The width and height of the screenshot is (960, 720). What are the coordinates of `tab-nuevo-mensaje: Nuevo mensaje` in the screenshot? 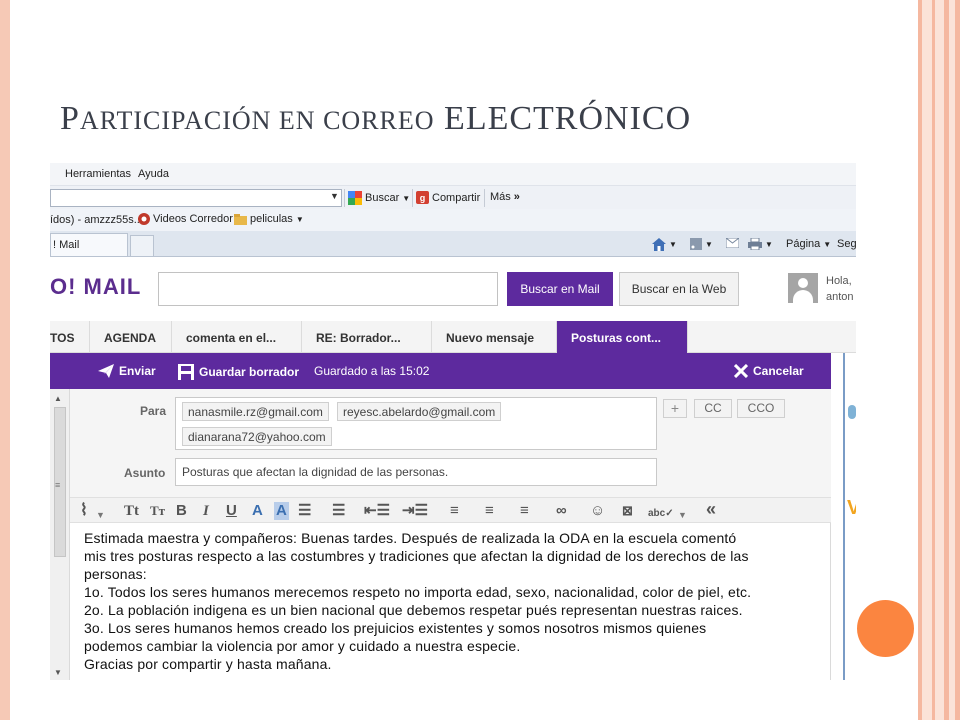 It's located at (494, 337).